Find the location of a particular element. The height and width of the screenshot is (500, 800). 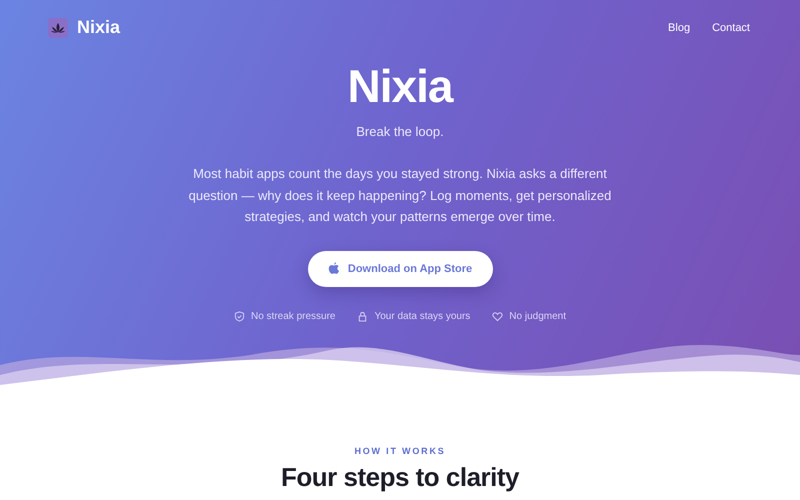

section-eyebrow: HOW IT WORKS is located at coordinates (400, 451).